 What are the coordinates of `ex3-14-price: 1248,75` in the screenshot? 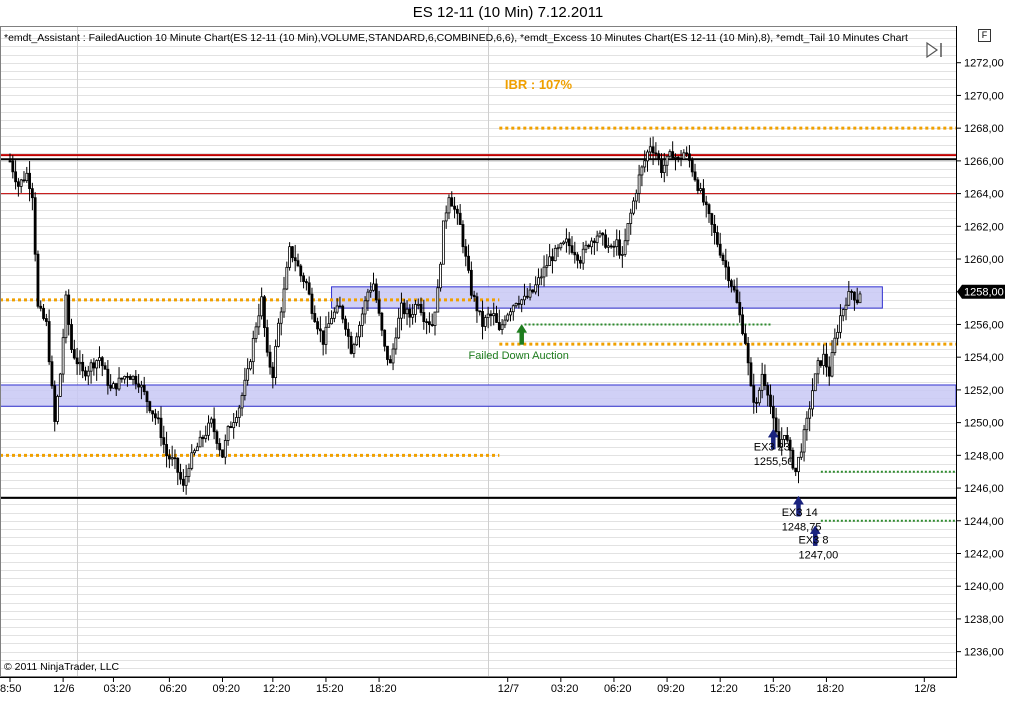 It's located at (802, 528).